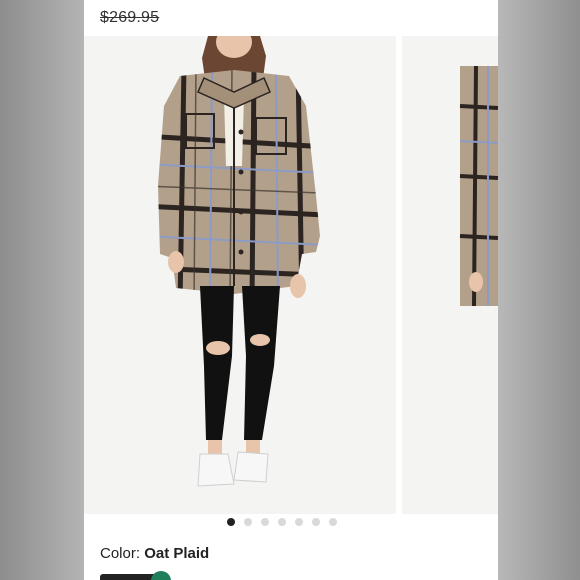 This screenshot has height=580, width=580. I want to click on color-selection: Color: Oat Plaid, so click(154, 553).